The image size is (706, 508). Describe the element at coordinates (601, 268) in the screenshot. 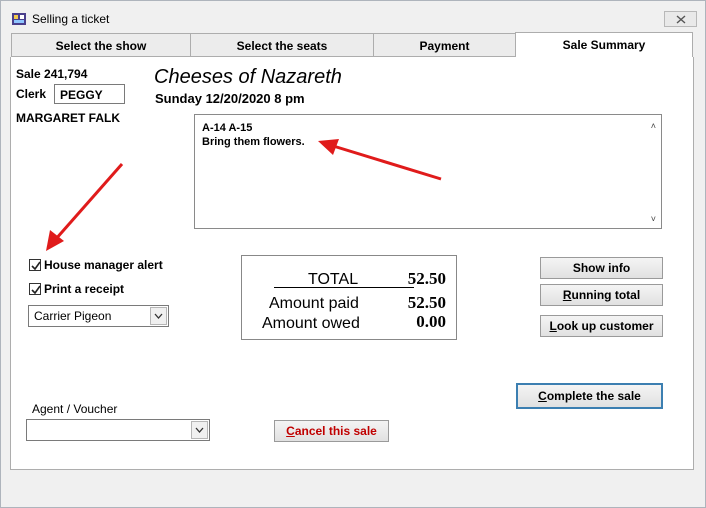

I see `show-info-button: Show info` at that location.